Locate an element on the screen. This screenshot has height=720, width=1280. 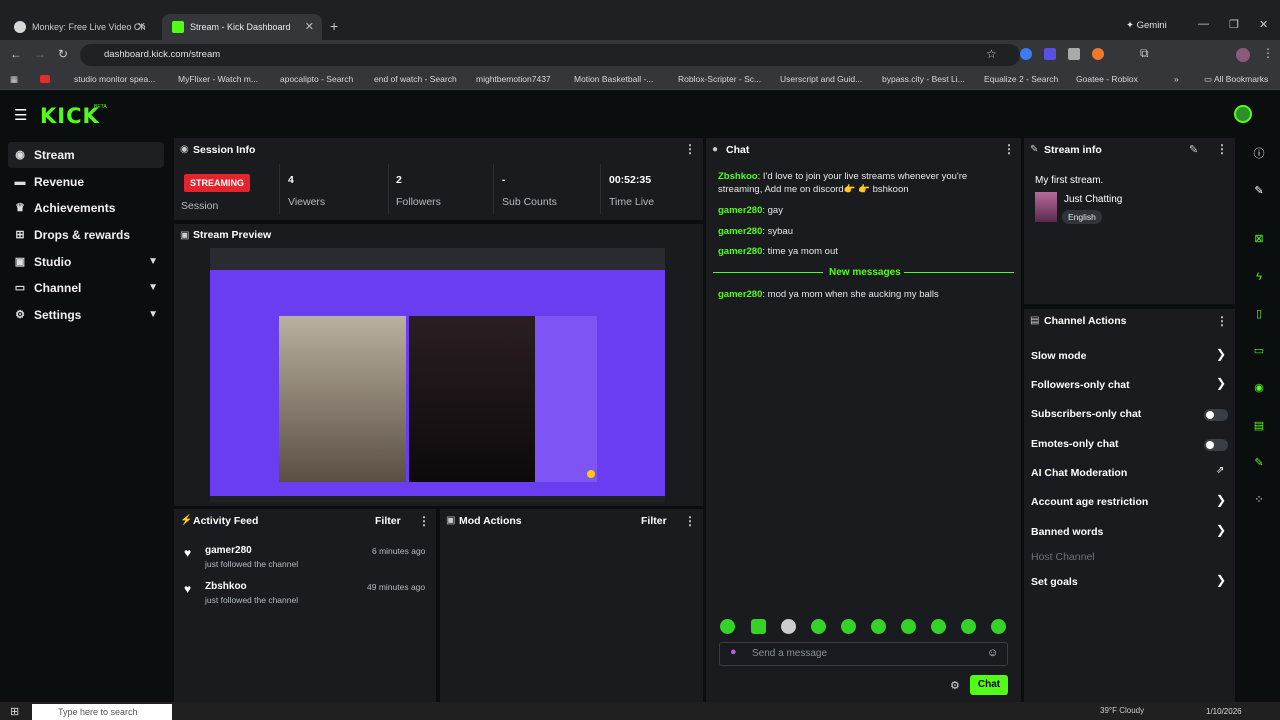
bookmark-item: Equalize 2 - Search is located at coordinates (1021, 79).